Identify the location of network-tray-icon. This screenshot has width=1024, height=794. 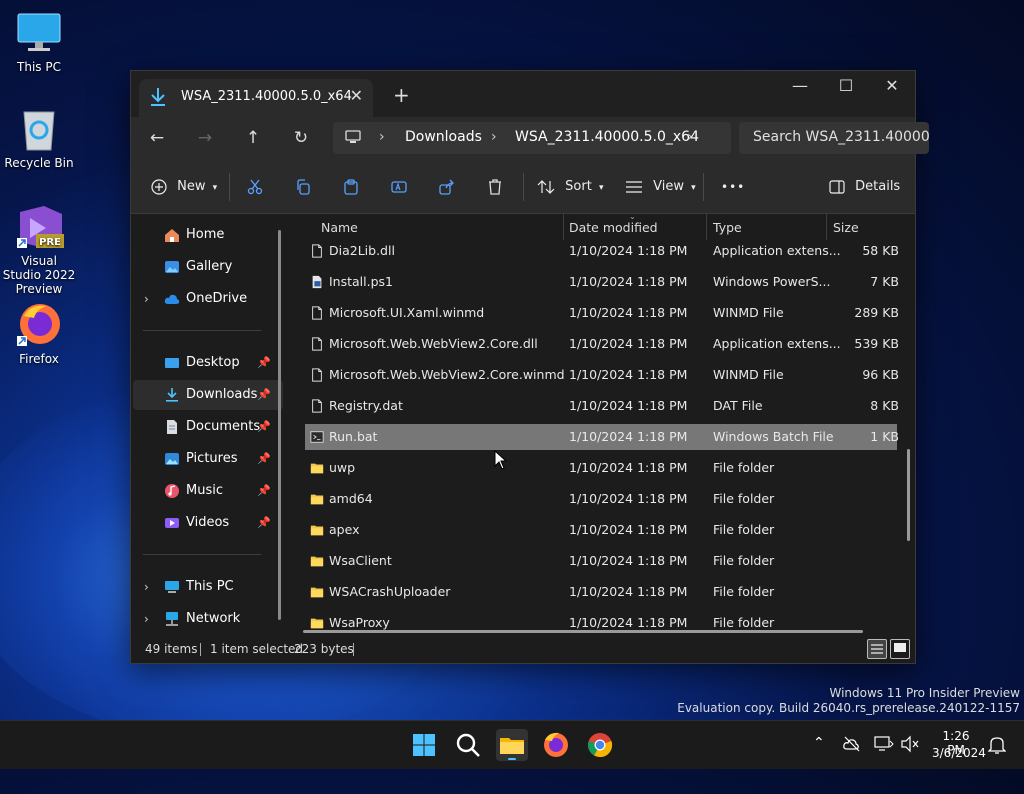
(884, 759).